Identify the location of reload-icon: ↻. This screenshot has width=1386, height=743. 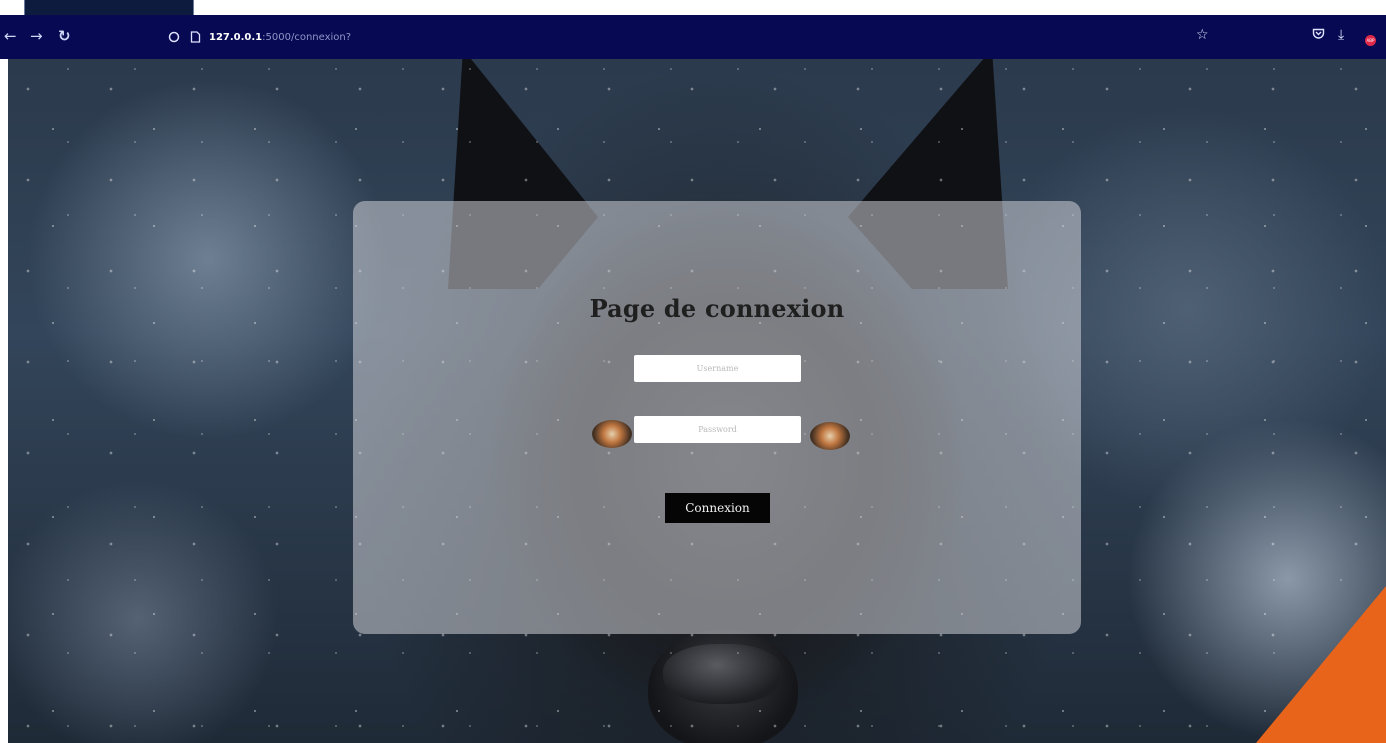
(64, 36).